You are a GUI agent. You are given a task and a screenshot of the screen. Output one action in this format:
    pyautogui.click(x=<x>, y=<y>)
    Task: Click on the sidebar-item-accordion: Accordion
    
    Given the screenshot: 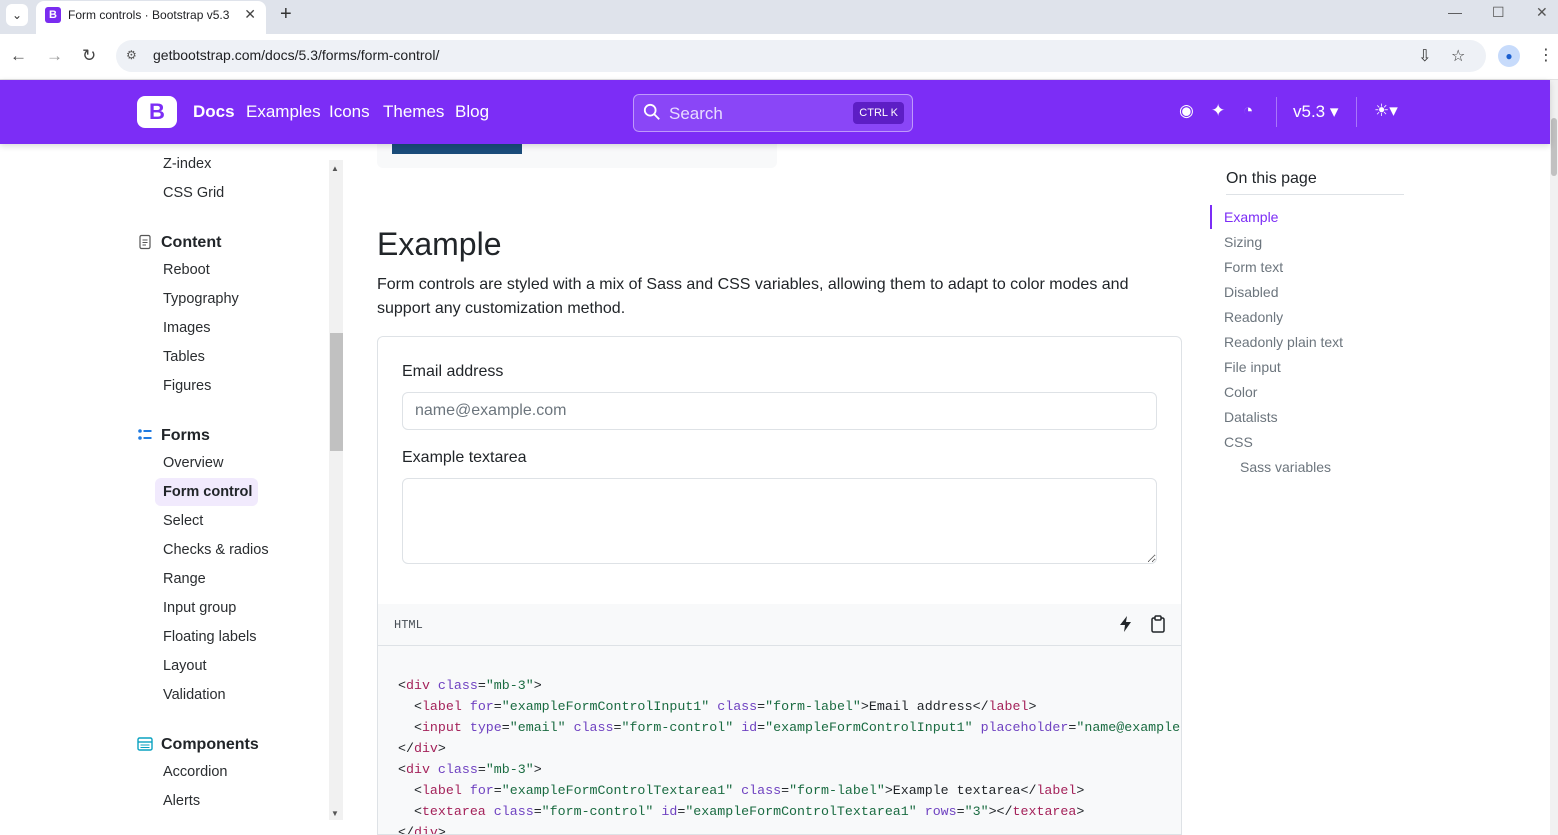 What is the action you would take?
    pyautogui.click(x=195, y=772)
    